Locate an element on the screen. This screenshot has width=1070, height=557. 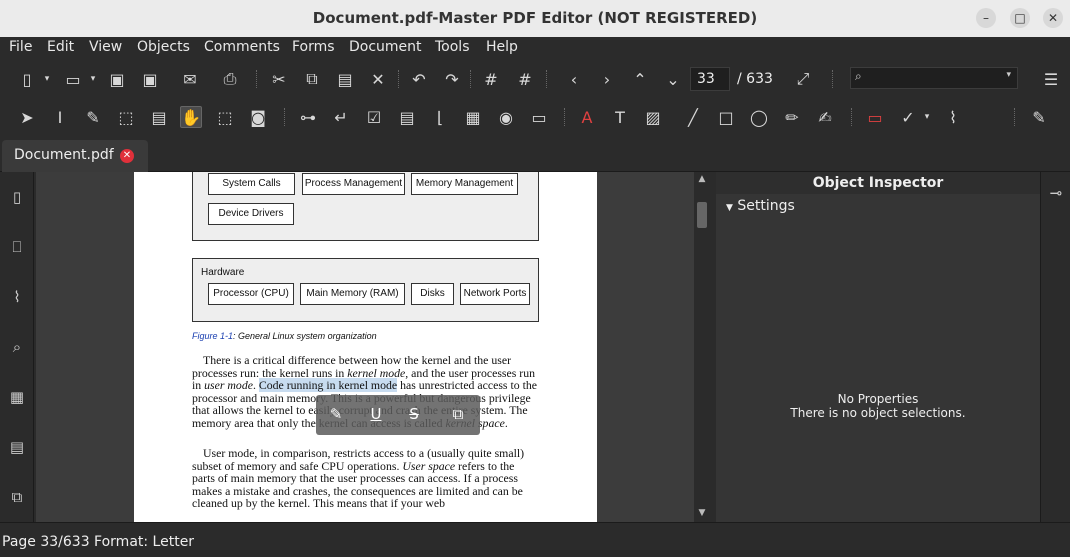
open-folder-icon: ▭ is located at coordinates (73, 79).